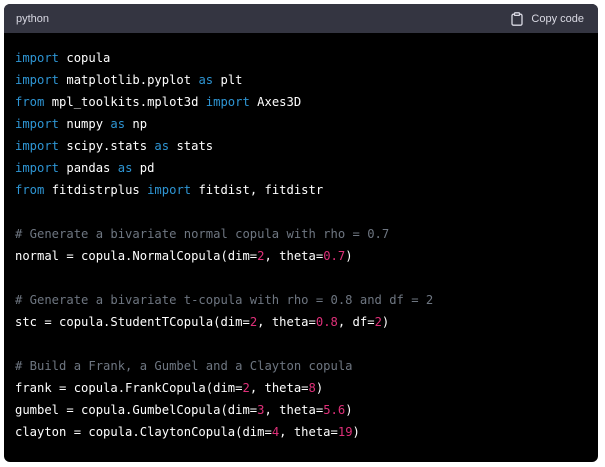 The width and height of the screenshot is (605, 467). What do you see at coordinates (143, 168) in the screenshot?
I see `code-text: pd` at bounding box center [143, 168].